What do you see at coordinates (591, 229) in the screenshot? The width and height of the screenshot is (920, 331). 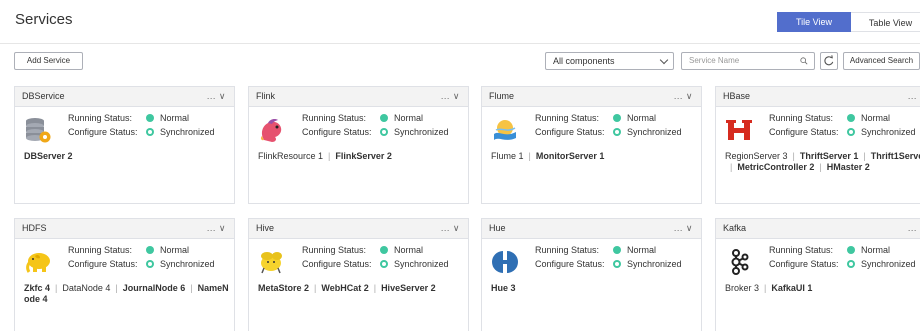 I see `card-header: Hue ... ∨` at bounding box center [591, 229].